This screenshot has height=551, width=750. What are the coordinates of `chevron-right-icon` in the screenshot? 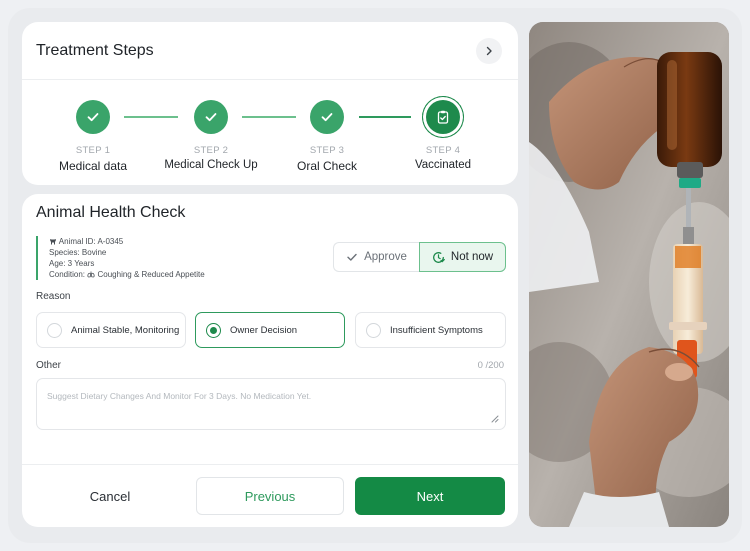 It's located at (489, 50).